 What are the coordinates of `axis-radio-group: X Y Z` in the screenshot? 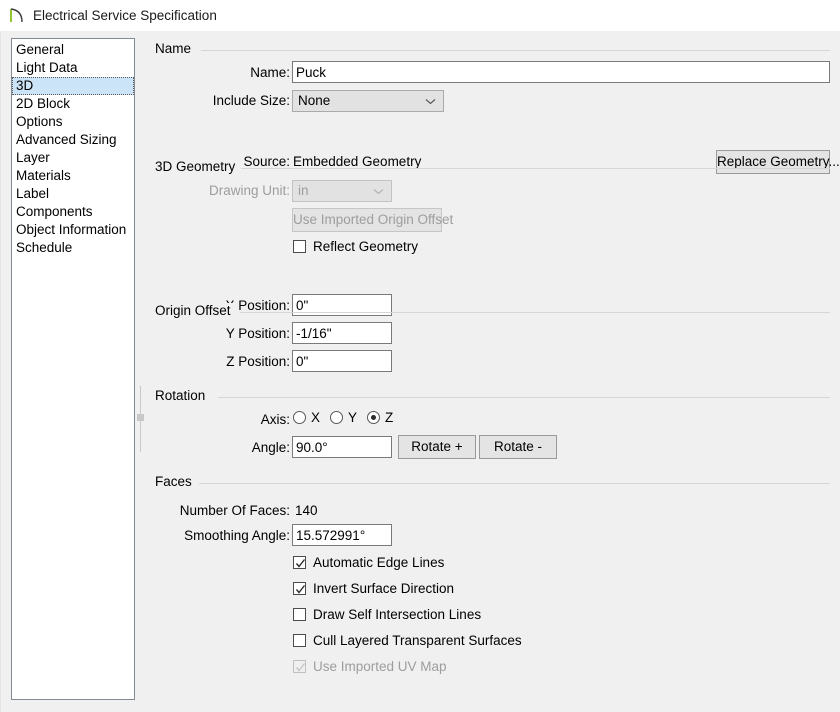 It's located at (348, 417).